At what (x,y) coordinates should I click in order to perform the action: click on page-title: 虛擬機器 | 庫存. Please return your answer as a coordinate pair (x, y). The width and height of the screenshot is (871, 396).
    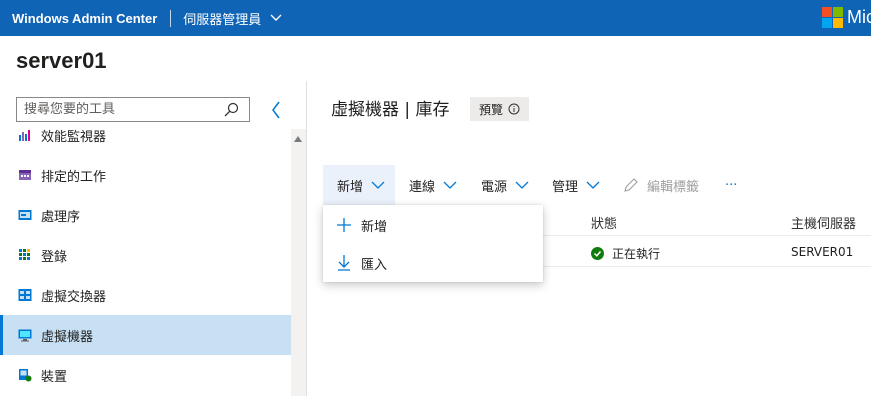
    Looking at the image, I should click on (390, 110).